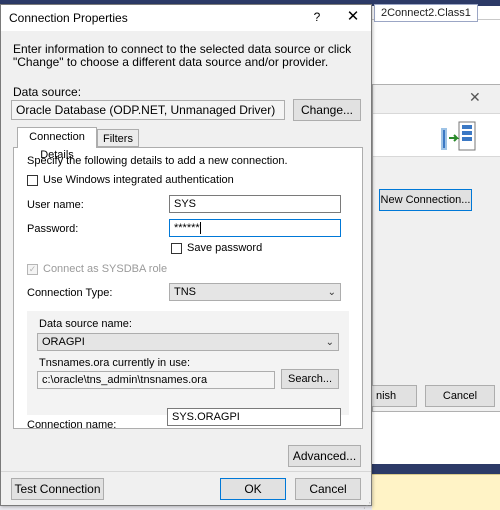 The height and width of the screenshot is (510, 500). I want to click on windows-auth-checkbox, so click(32, 180).